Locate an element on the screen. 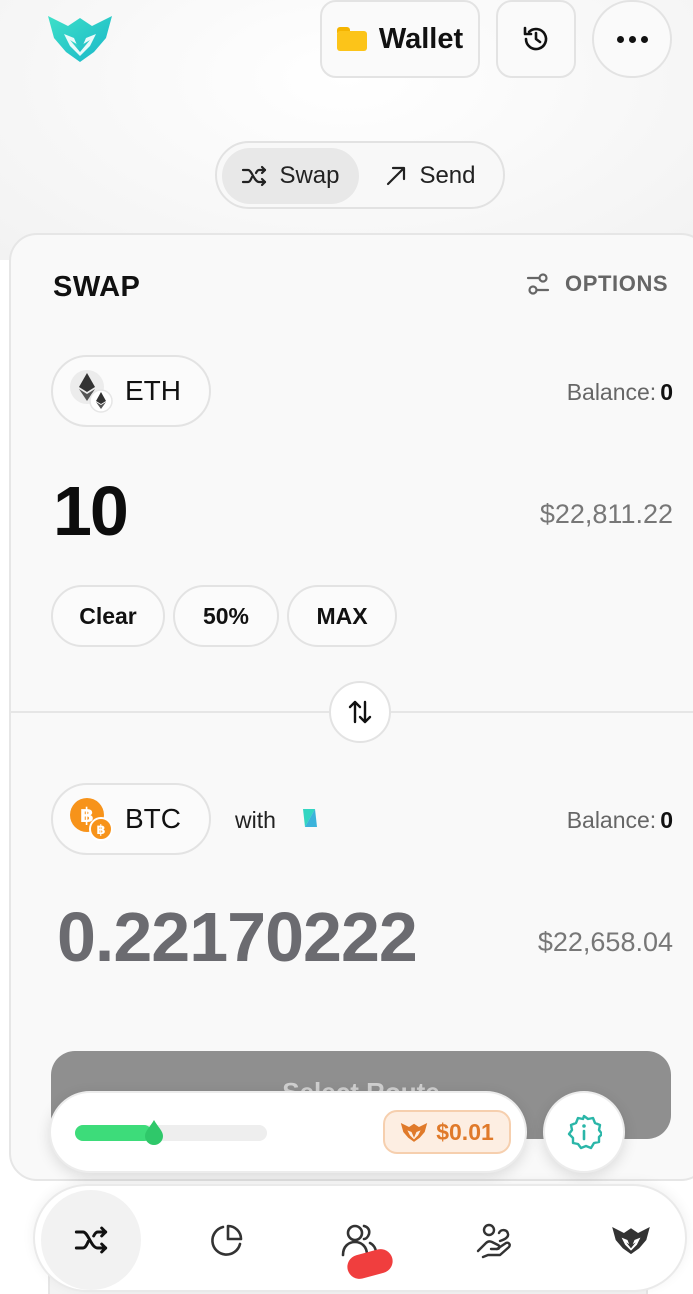 The image size is (693, 1294). gas-fee-bar: $0.01 is located at coordinates (288, 1132).